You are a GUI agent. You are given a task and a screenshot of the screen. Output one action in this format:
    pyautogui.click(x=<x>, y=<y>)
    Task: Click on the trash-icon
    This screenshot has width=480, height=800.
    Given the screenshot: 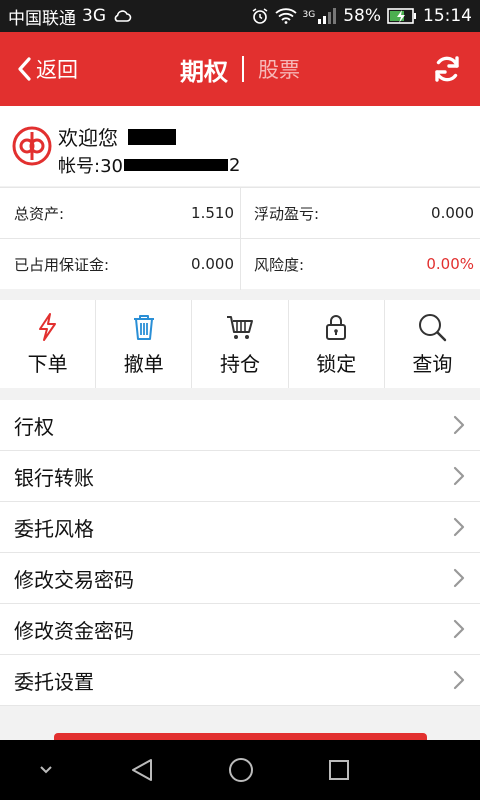 What is the action you would take?
    pyautogui.click(x=143, y=327)
    